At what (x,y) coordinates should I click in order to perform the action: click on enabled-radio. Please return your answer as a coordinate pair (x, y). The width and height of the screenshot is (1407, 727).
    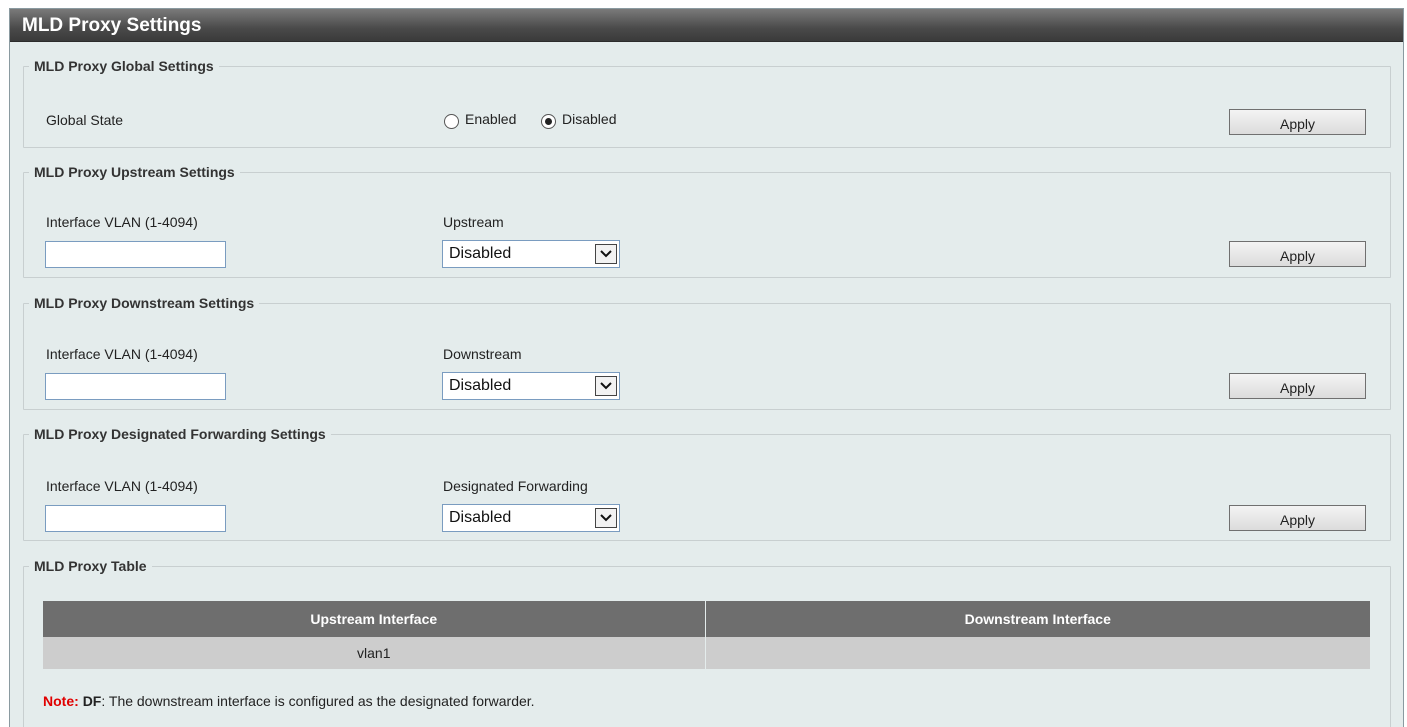
    Looking at the image, I should click on (451, 121).